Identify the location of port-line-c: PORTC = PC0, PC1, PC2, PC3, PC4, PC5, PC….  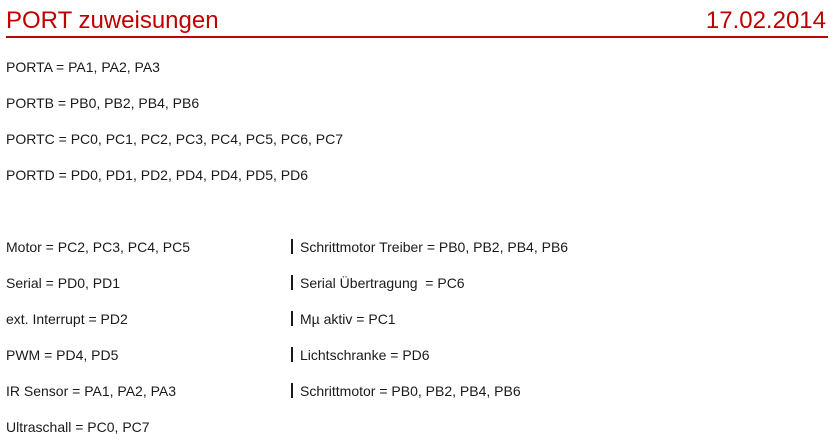
(175, 139).